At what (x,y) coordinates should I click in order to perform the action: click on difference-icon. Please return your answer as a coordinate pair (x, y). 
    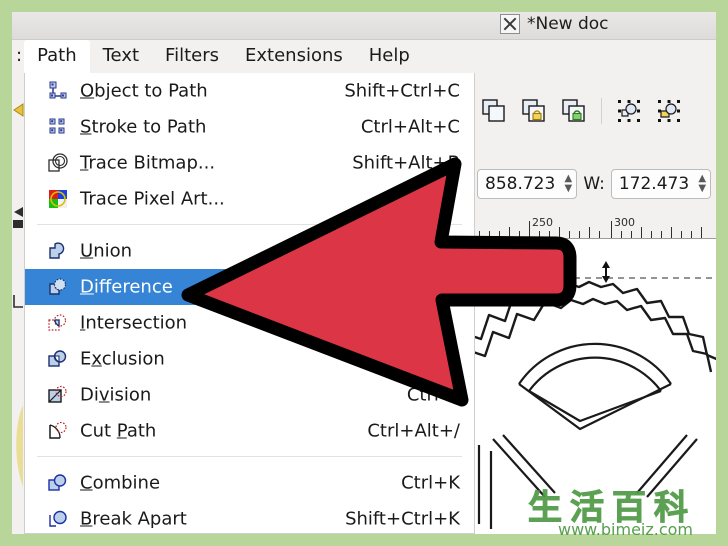
    Looking at the image, I should click on (58, 286).